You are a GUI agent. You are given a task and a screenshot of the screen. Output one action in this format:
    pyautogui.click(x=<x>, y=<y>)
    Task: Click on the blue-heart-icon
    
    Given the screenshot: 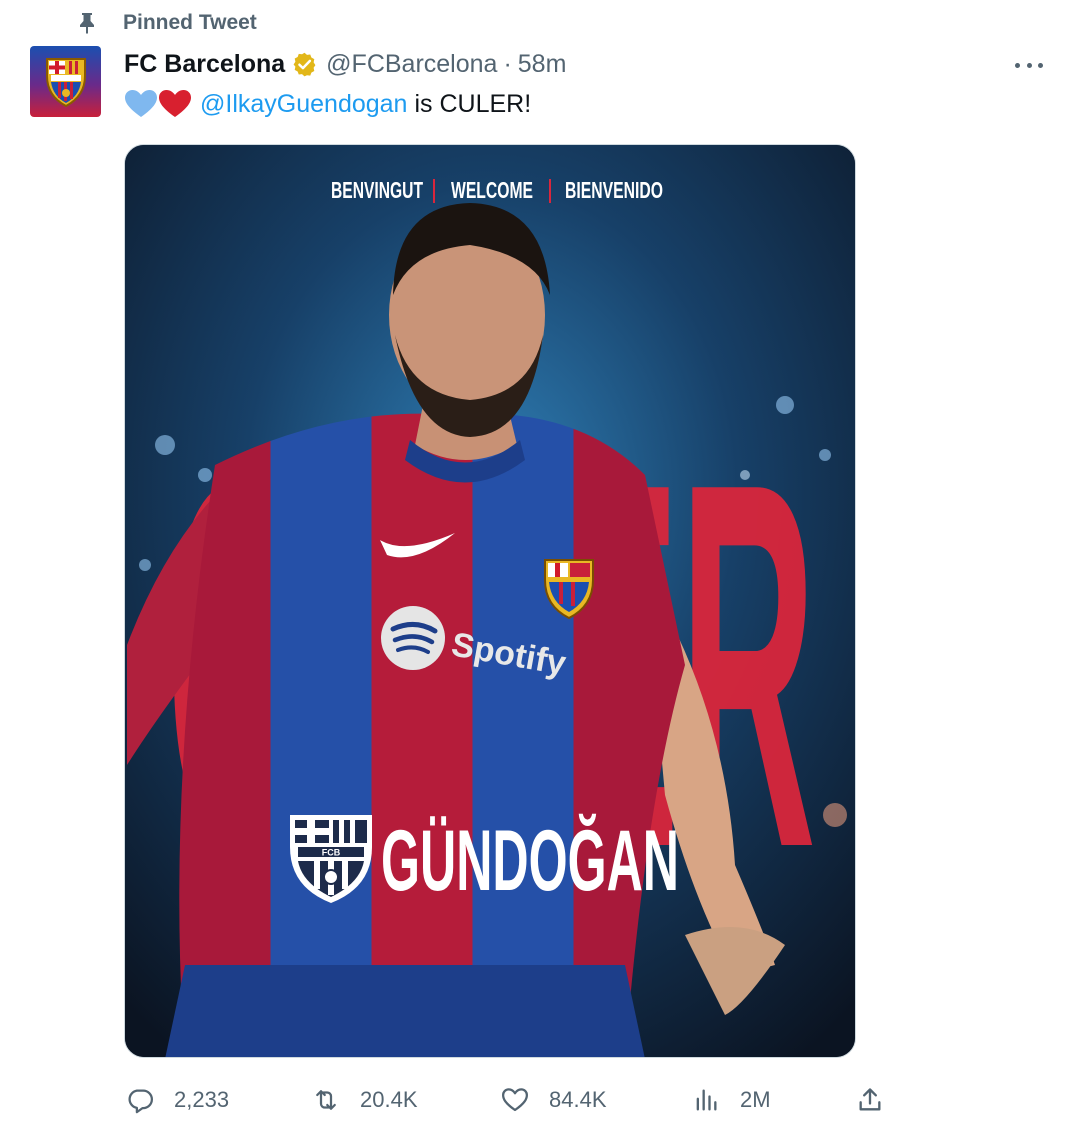 What is the action you would take?
    pyautogui.click(x=141, y=103)
    